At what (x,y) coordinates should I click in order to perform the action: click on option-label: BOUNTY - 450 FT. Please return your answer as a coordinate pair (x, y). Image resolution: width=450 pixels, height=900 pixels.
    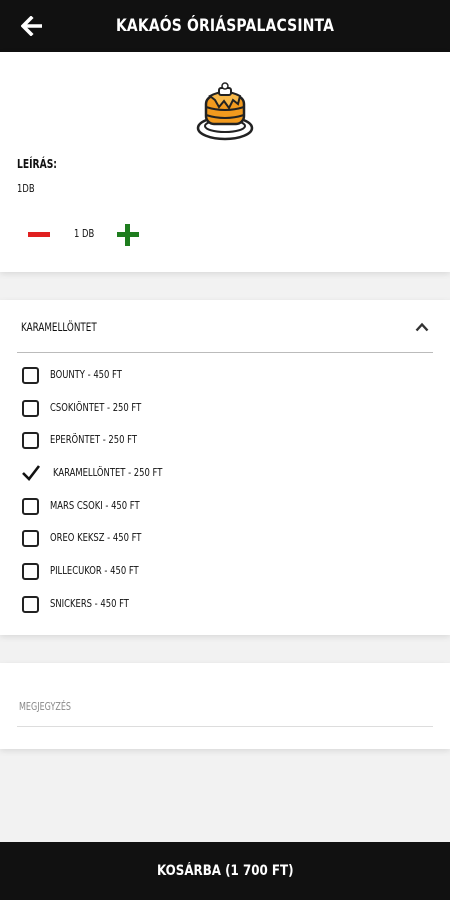
    Looking at the image, I should click on (86, 374).